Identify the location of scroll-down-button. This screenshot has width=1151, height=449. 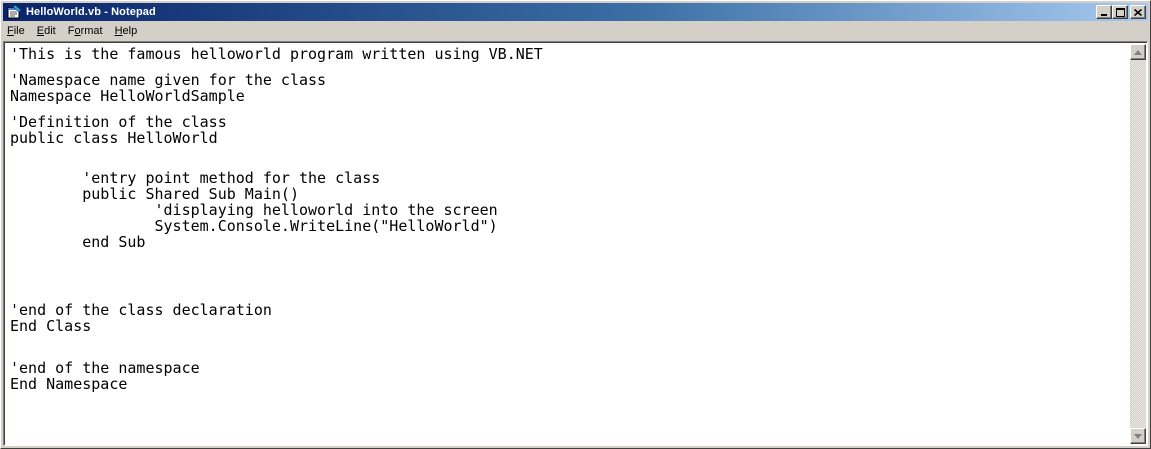
(1138, 436).